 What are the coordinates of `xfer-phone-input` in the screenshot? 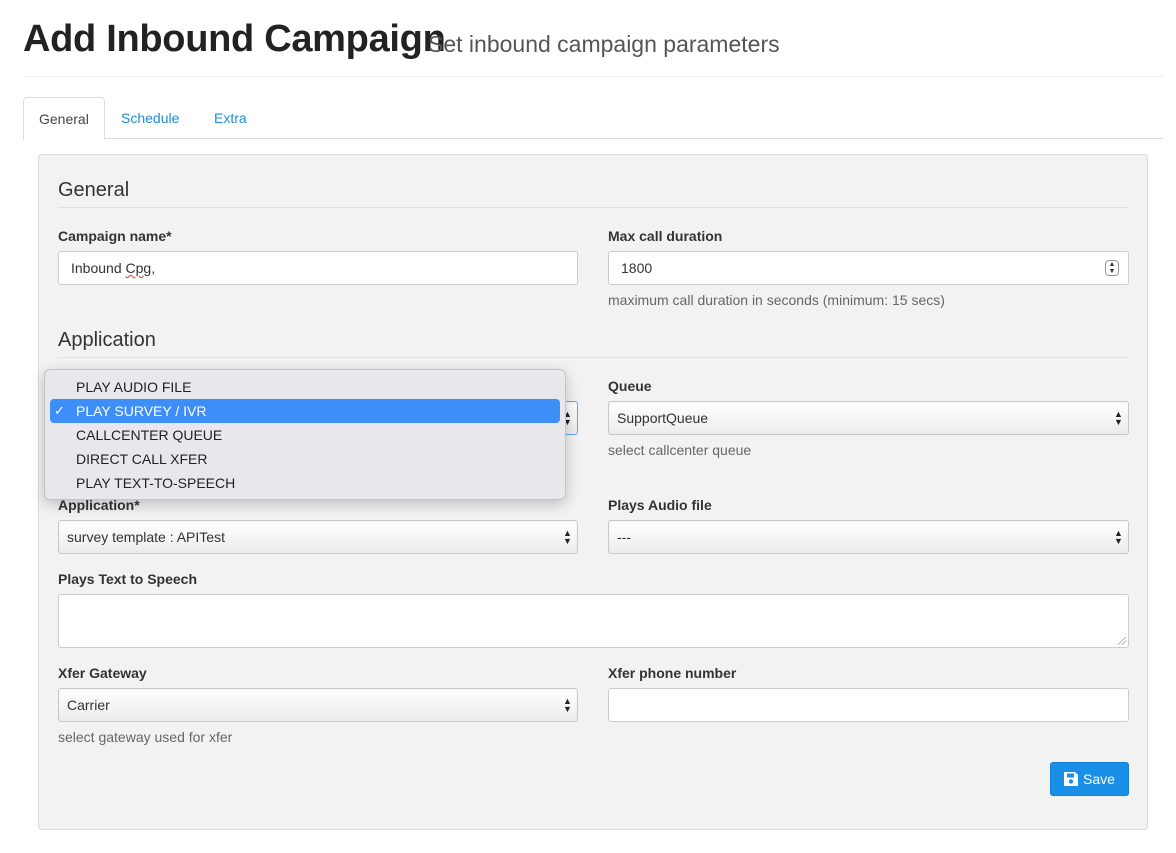 It's located at (868, 705).